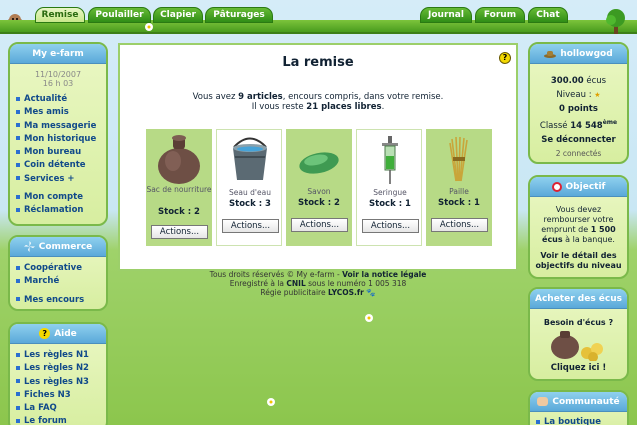  What do you see at coordinates (42, 281) in the screenshot?
I see `menu-label: Marché` at bounding box center [42, 281].